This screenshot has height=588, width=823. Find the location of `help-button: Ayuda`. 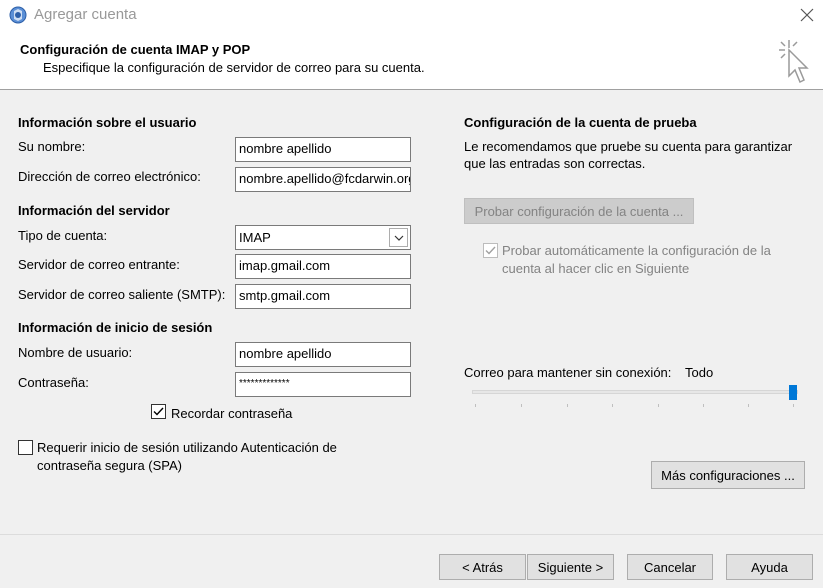

help-button: Ayuda is located at coordinates (769, 567).